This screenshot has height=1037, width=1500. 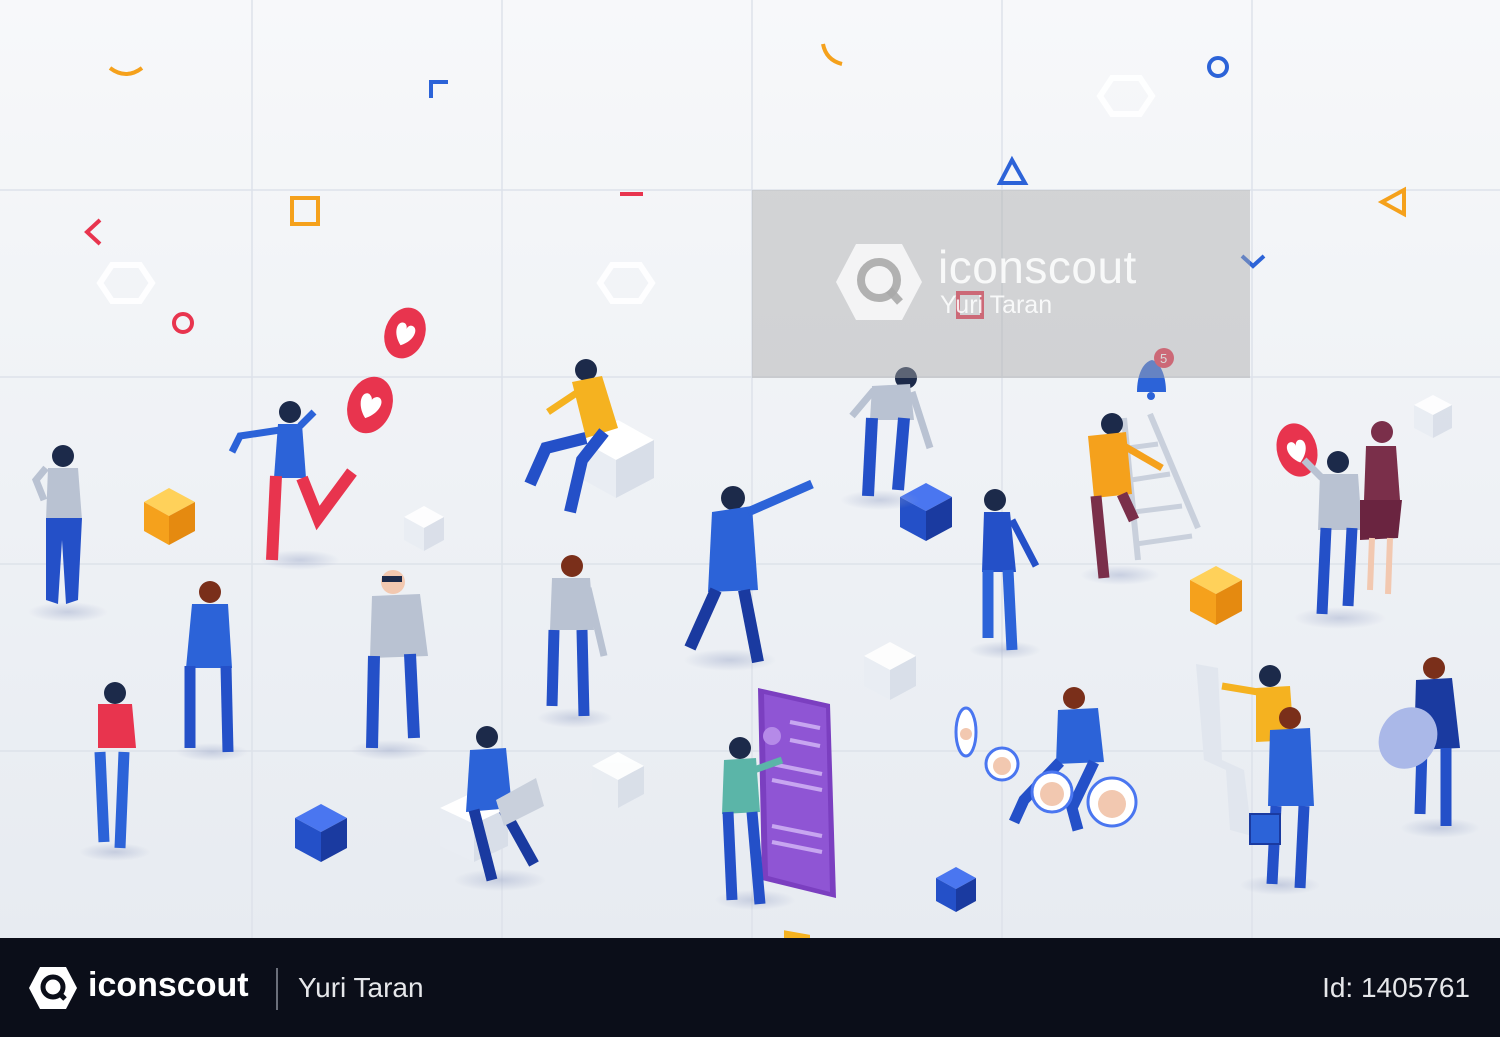 I want to click on person-bending, so click(x=891, y=432).